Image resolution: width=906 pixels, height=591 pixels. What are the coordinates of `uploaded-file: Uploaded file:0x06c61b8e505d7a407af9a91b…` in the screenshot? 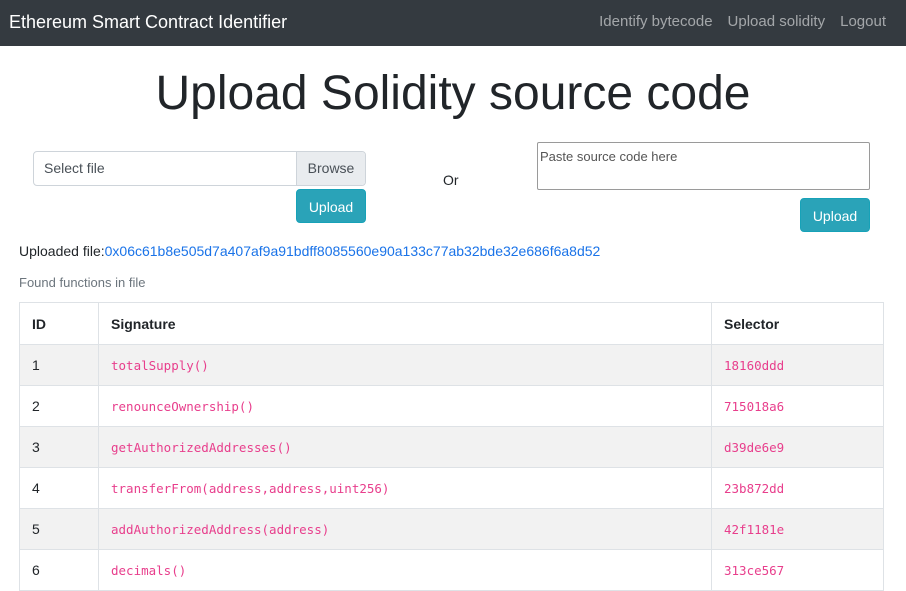 It's located at (309, 251).